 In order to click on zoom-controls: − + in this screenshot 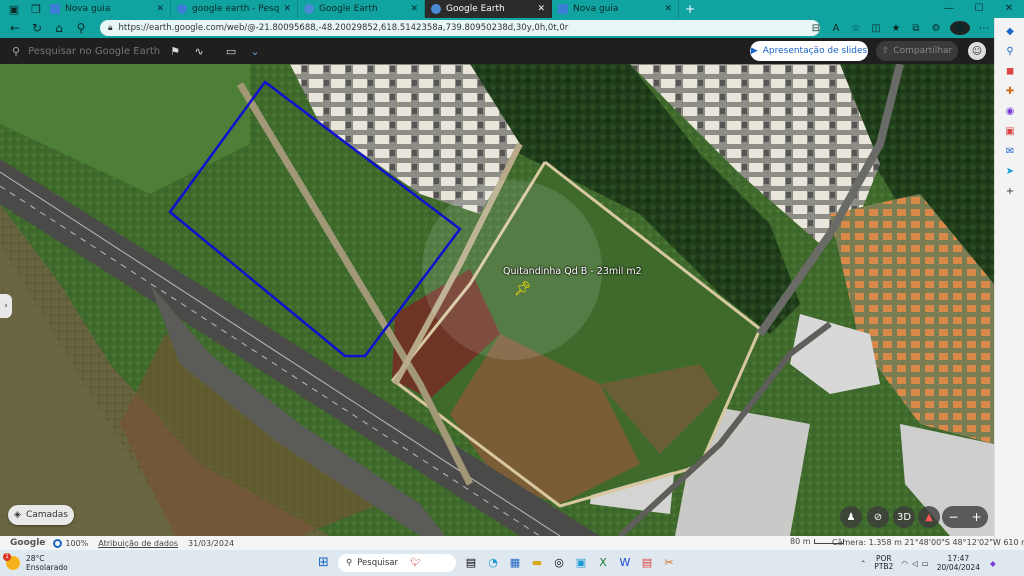, I will do `click(965, 517)`.